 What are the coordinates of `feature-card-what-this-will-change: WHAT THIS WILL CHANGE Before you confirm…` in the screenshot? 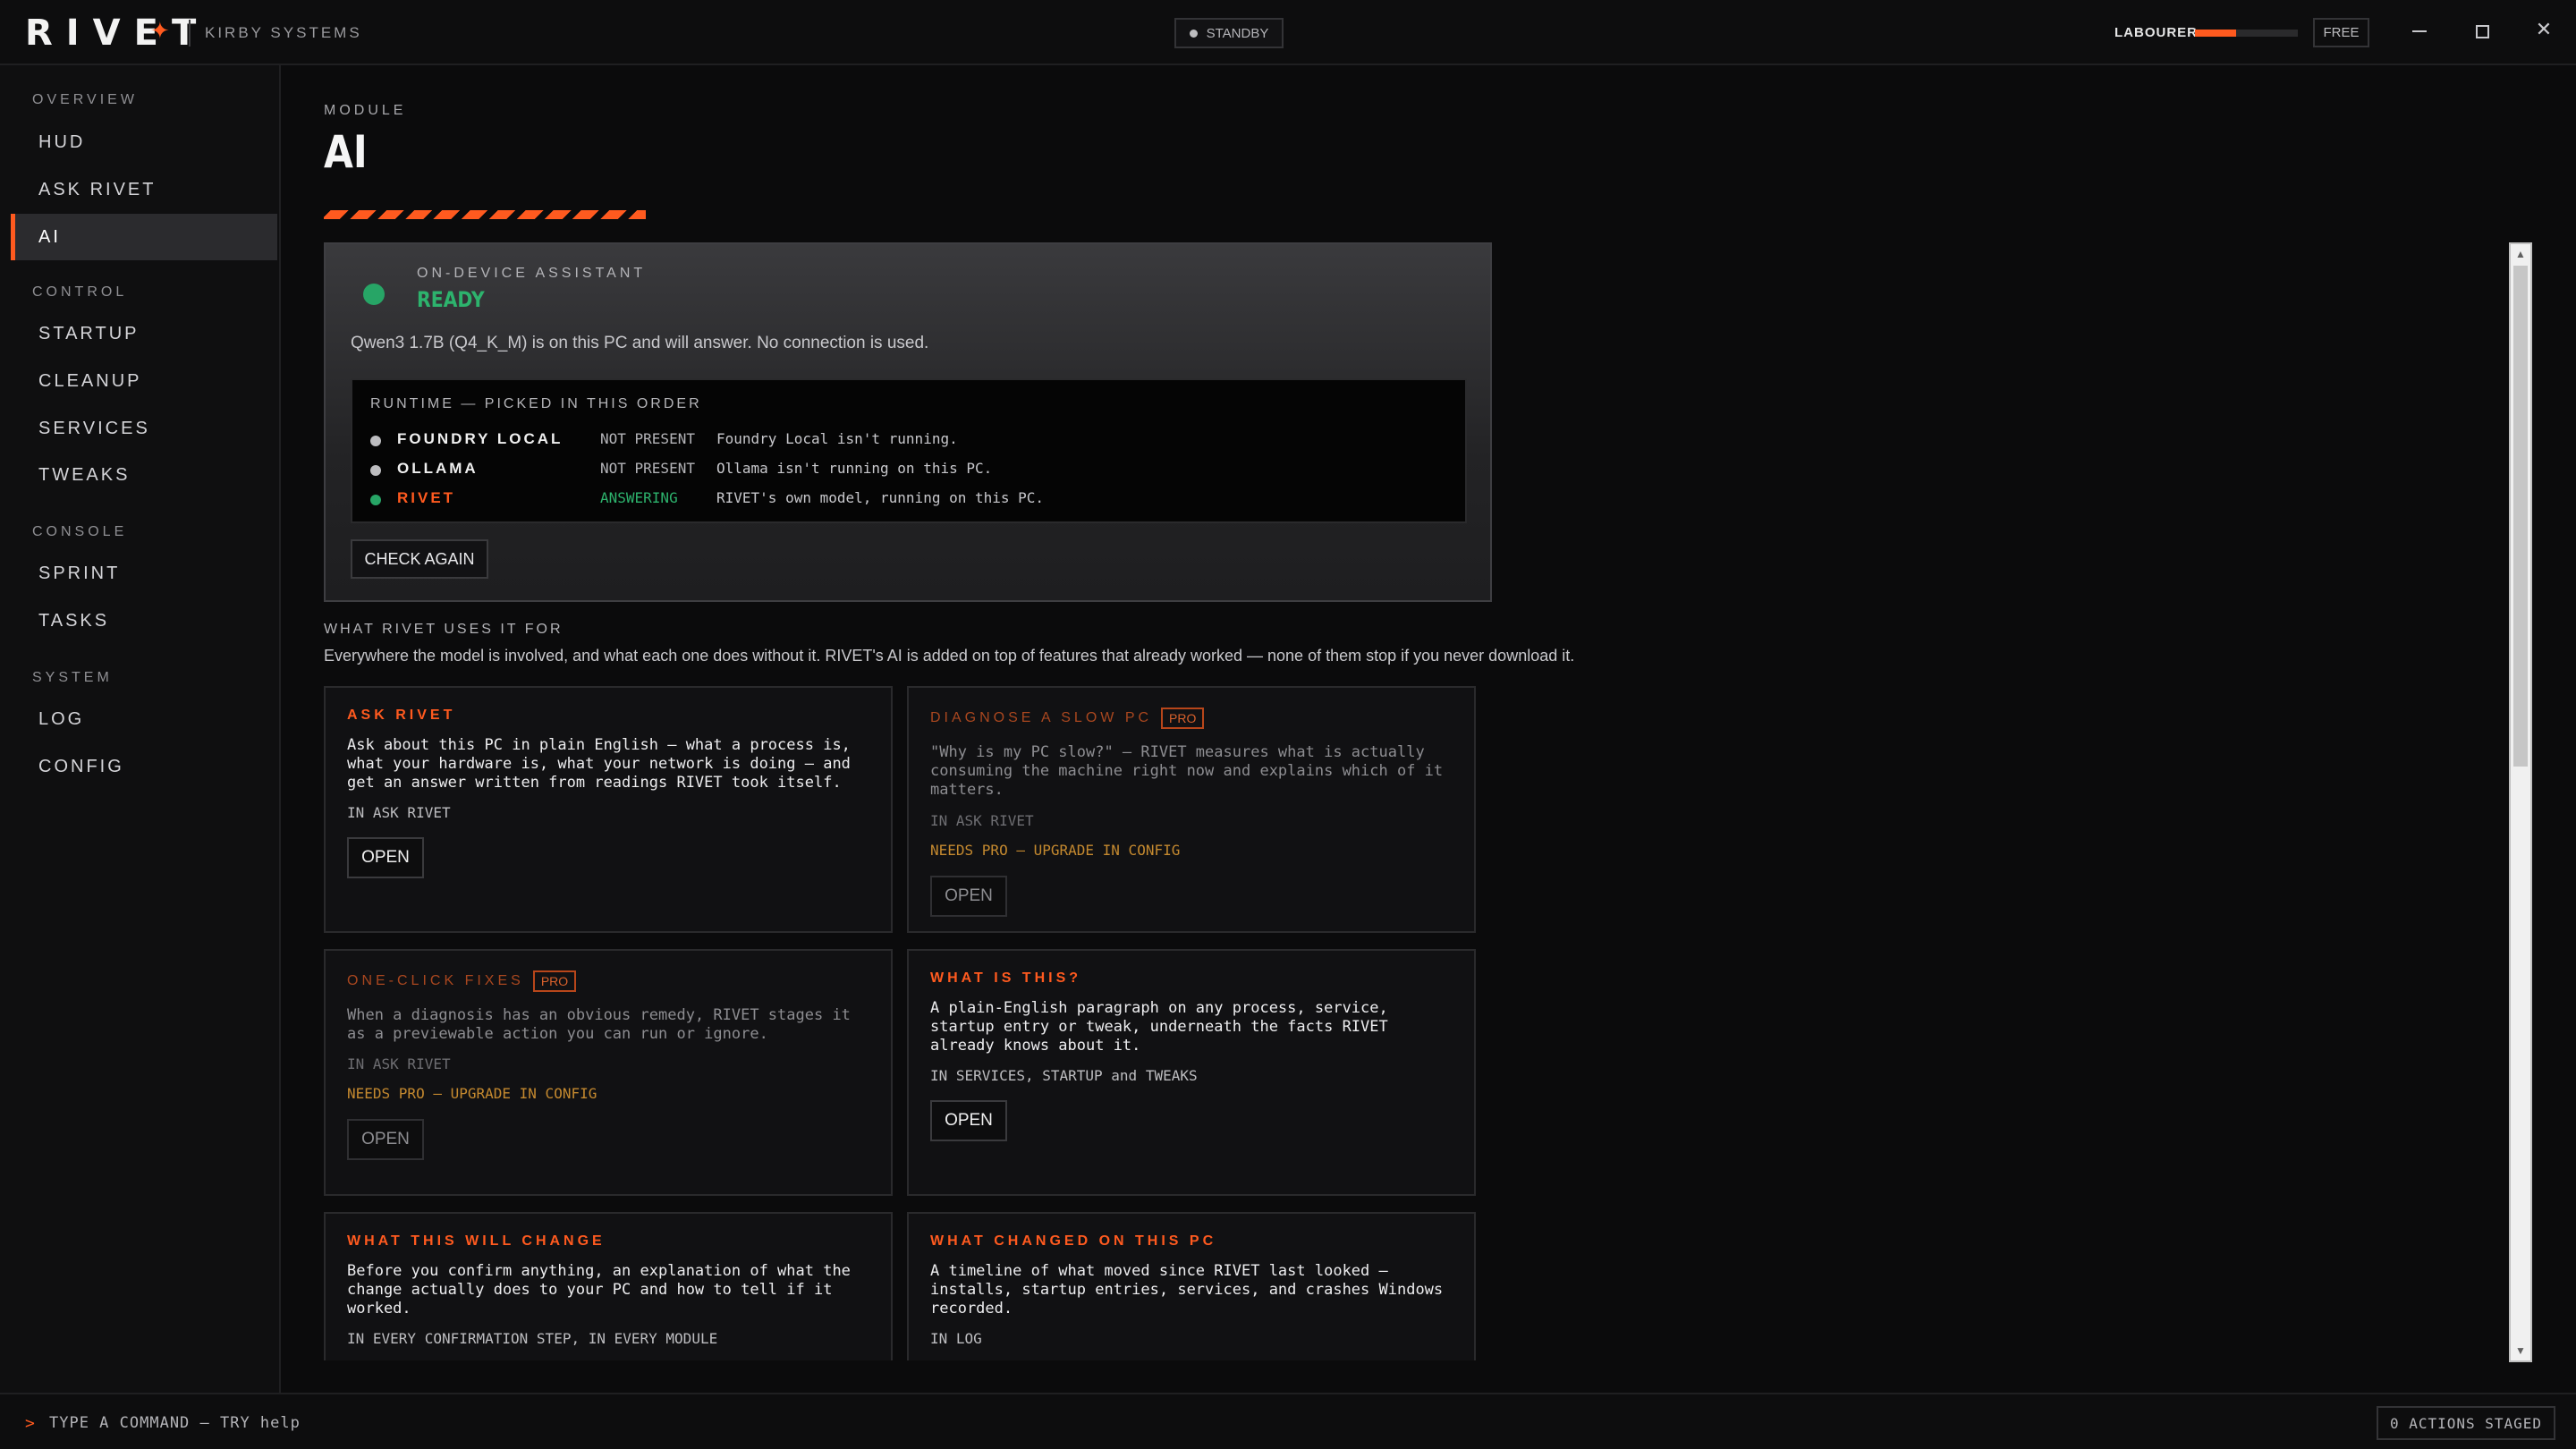 It's located at (608, 1286).